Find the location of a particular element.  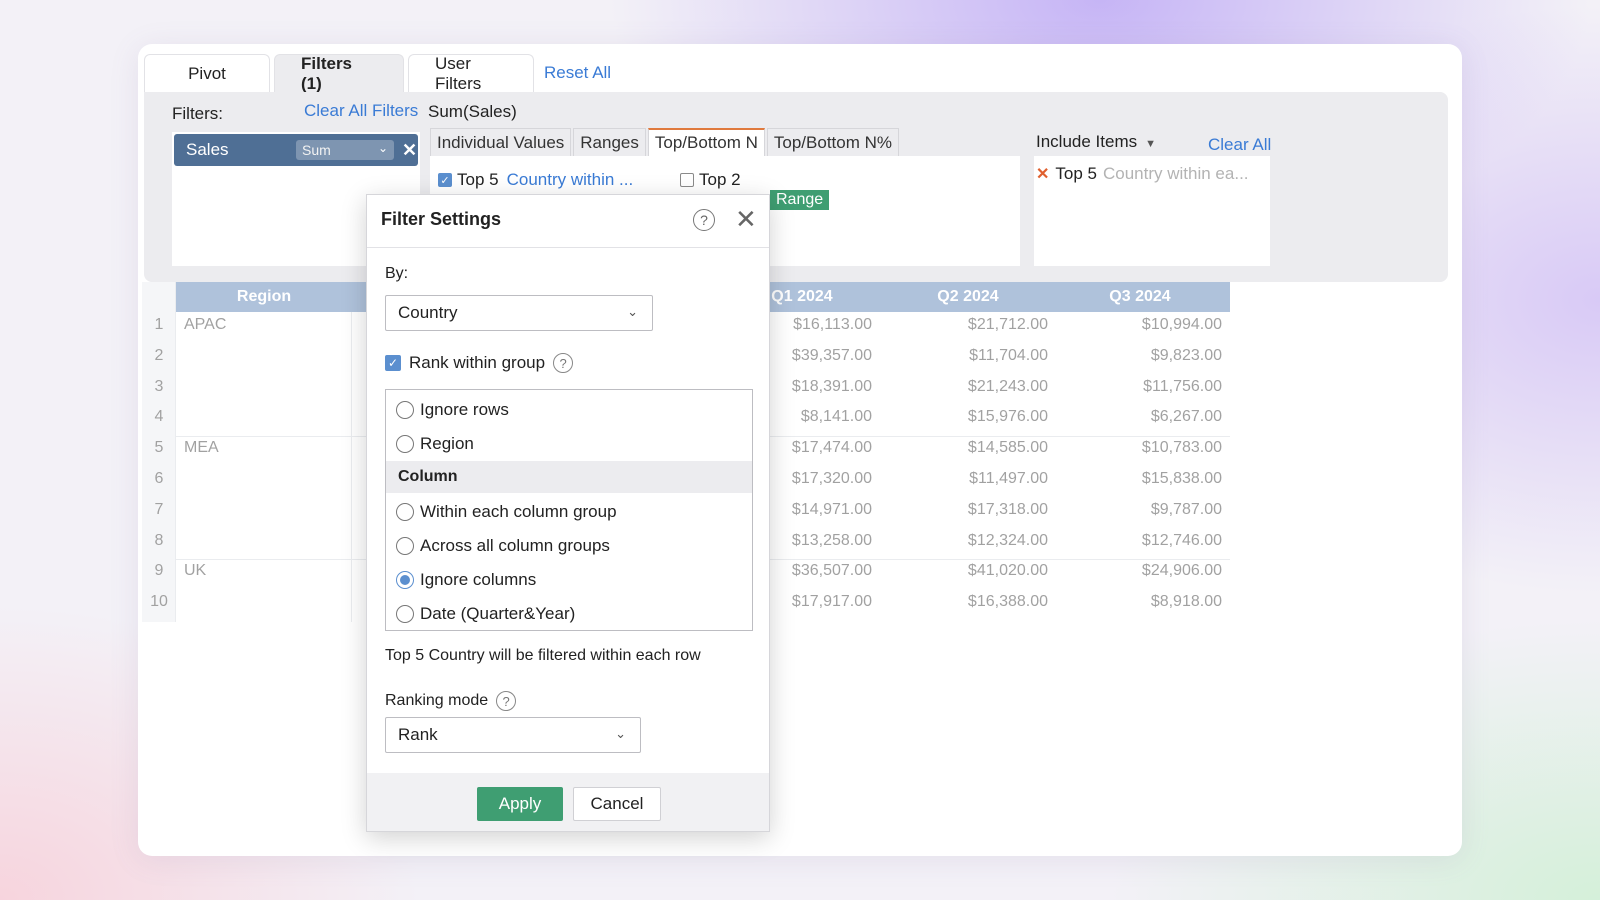

q1-cell: $39,357.00 is located at coordinates (831, 355).